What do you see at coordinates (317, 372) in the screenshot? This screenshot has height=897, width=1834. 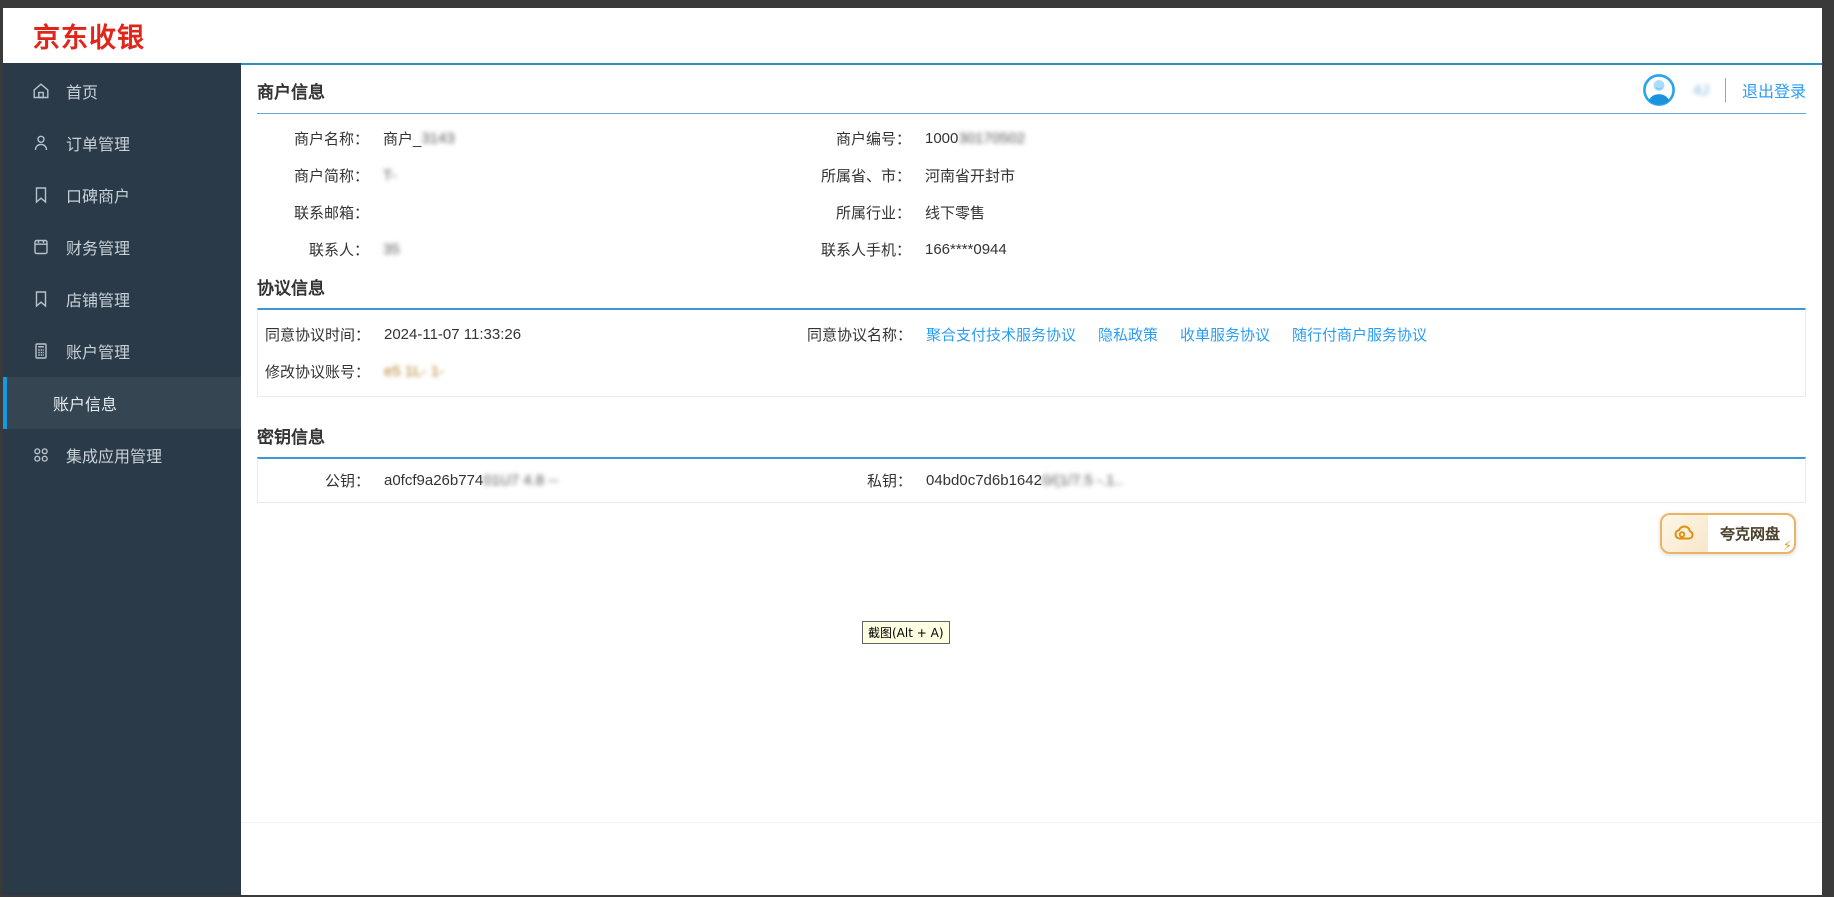 I see `field-label: 修改协议账号：` at bounding box center [317, 372].